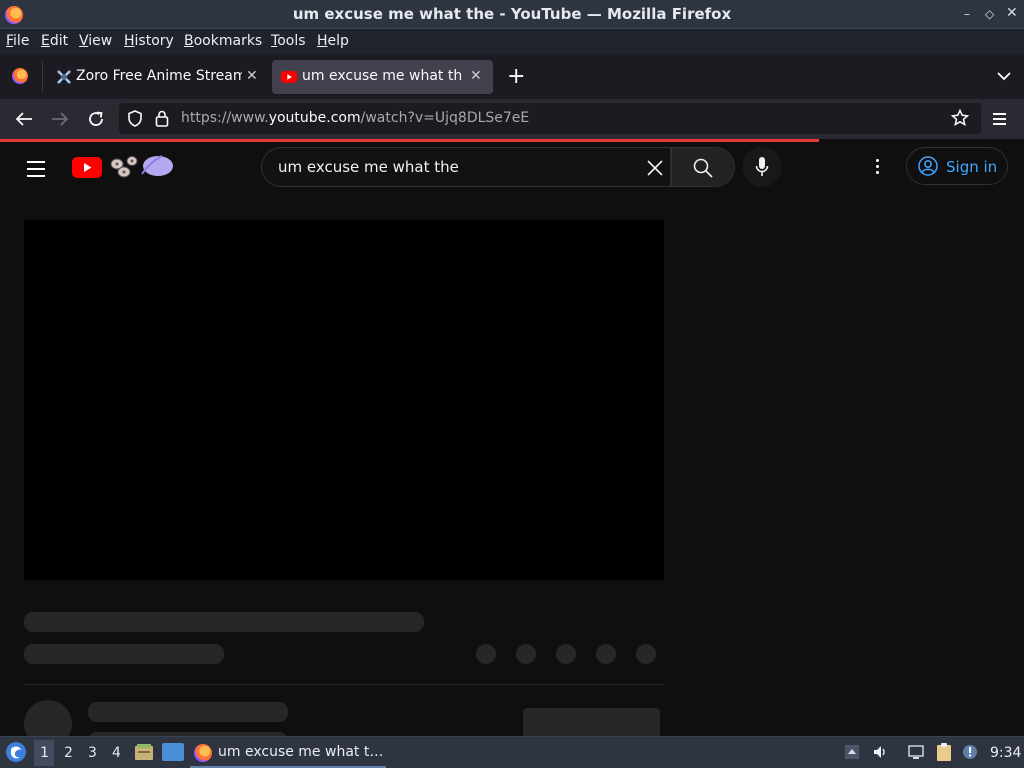  I want to click on network-icon, so click(916, 752).